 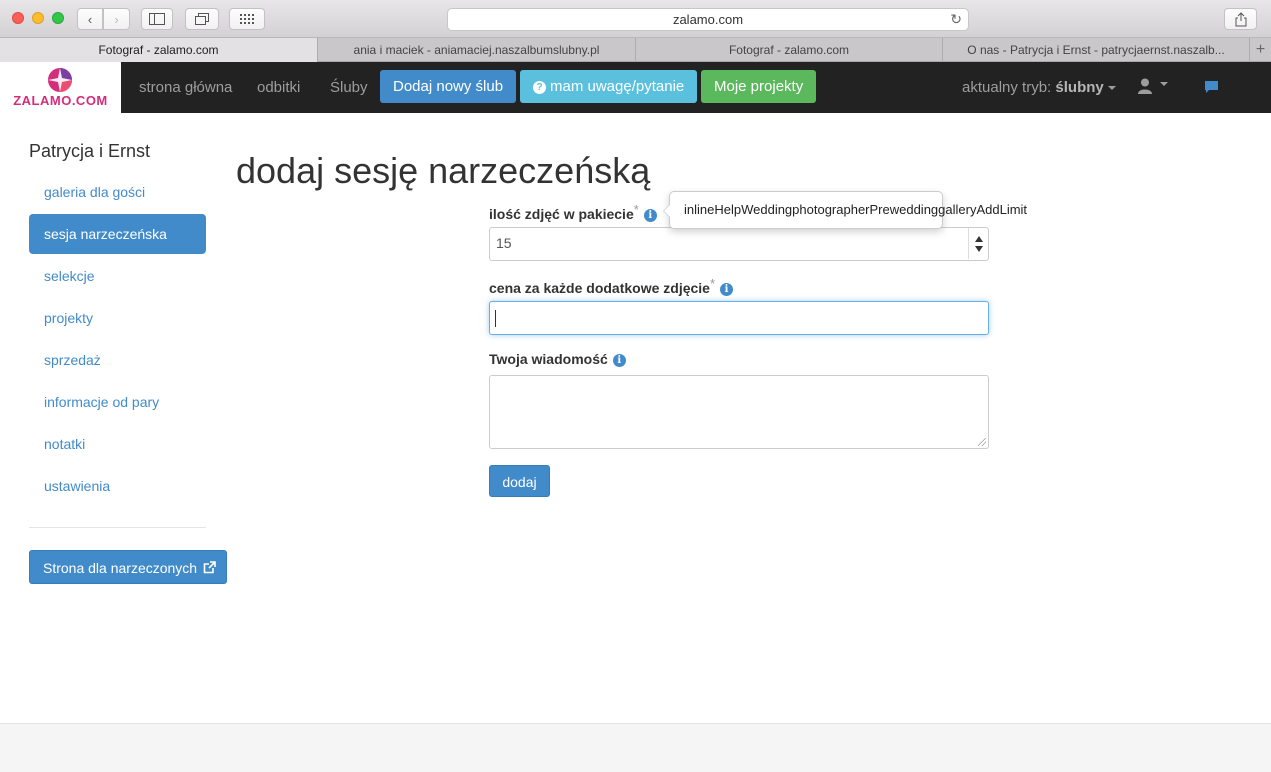 I want to click on nav-weddings-link: Śluby, so click(x=349, y=87).